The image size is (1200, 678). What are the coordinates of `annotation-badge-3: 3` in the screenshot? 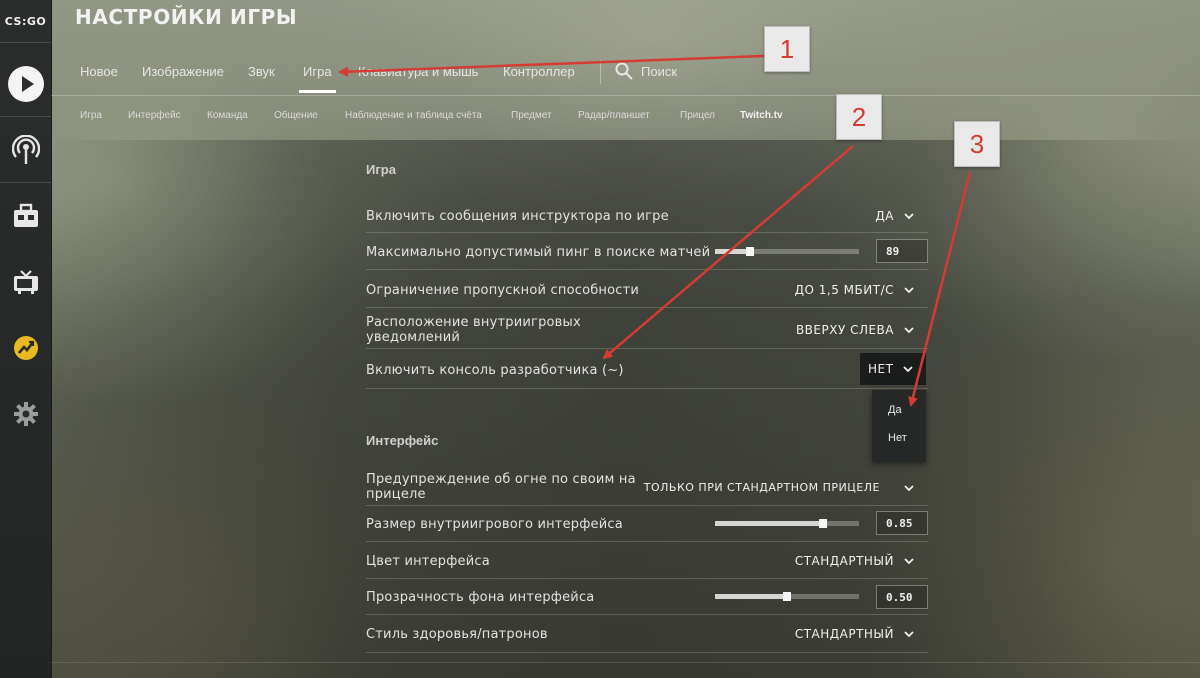 It's located at (977, 144).